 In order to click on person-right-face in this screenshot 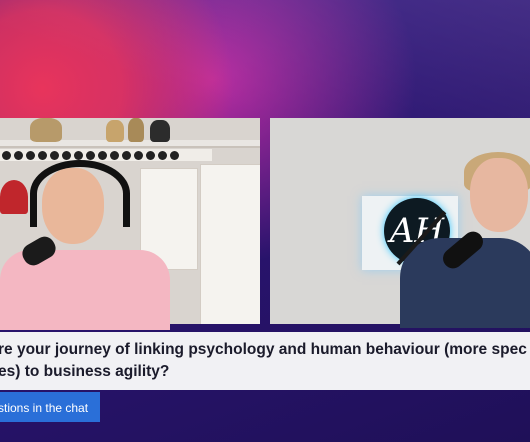, I will do `click(499, 195)`.